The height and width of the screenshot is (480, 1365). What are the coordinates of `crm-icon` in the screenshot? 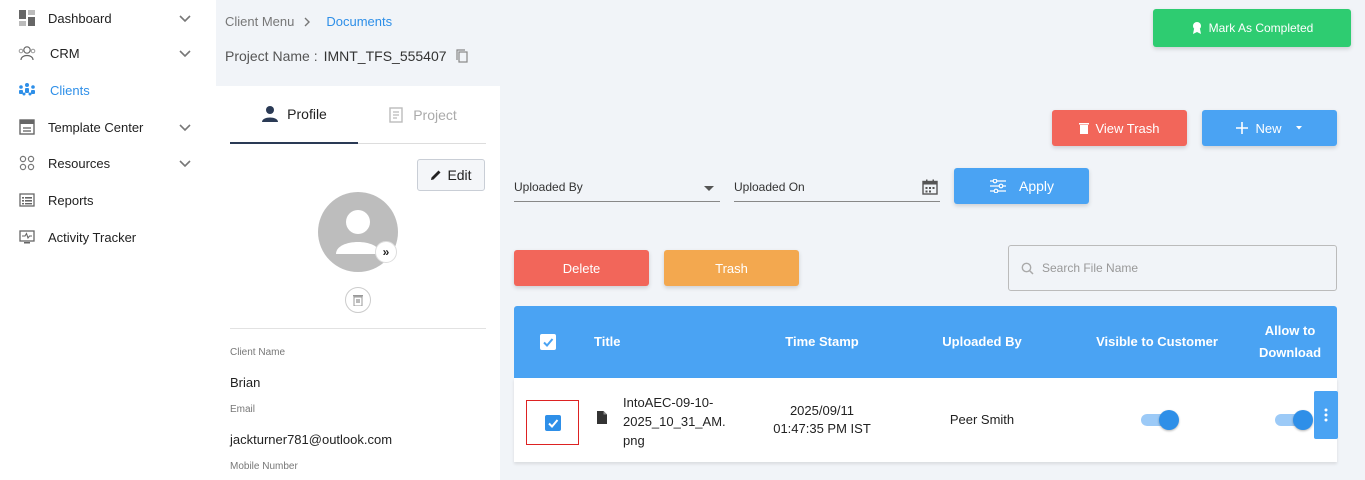 It's located at (27, 53).